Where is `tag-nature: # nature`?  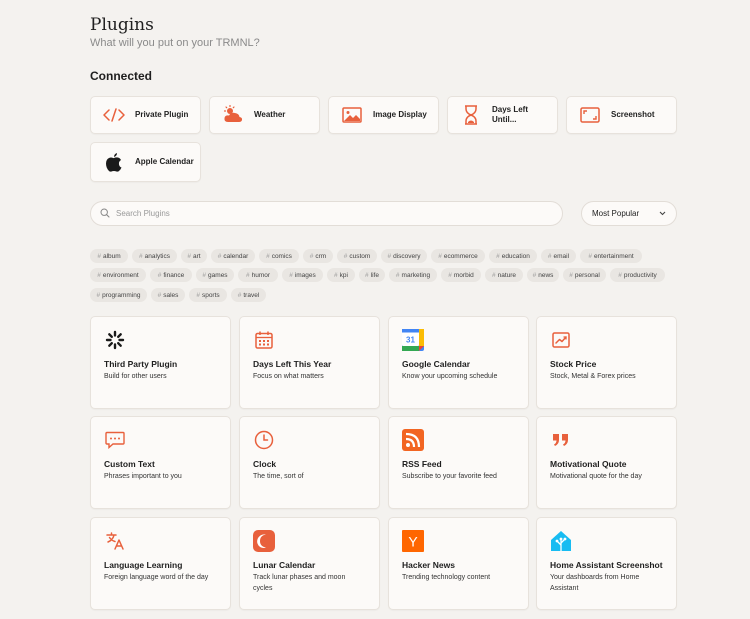
tag-nature: # nature is located at coordinates (504, 275).